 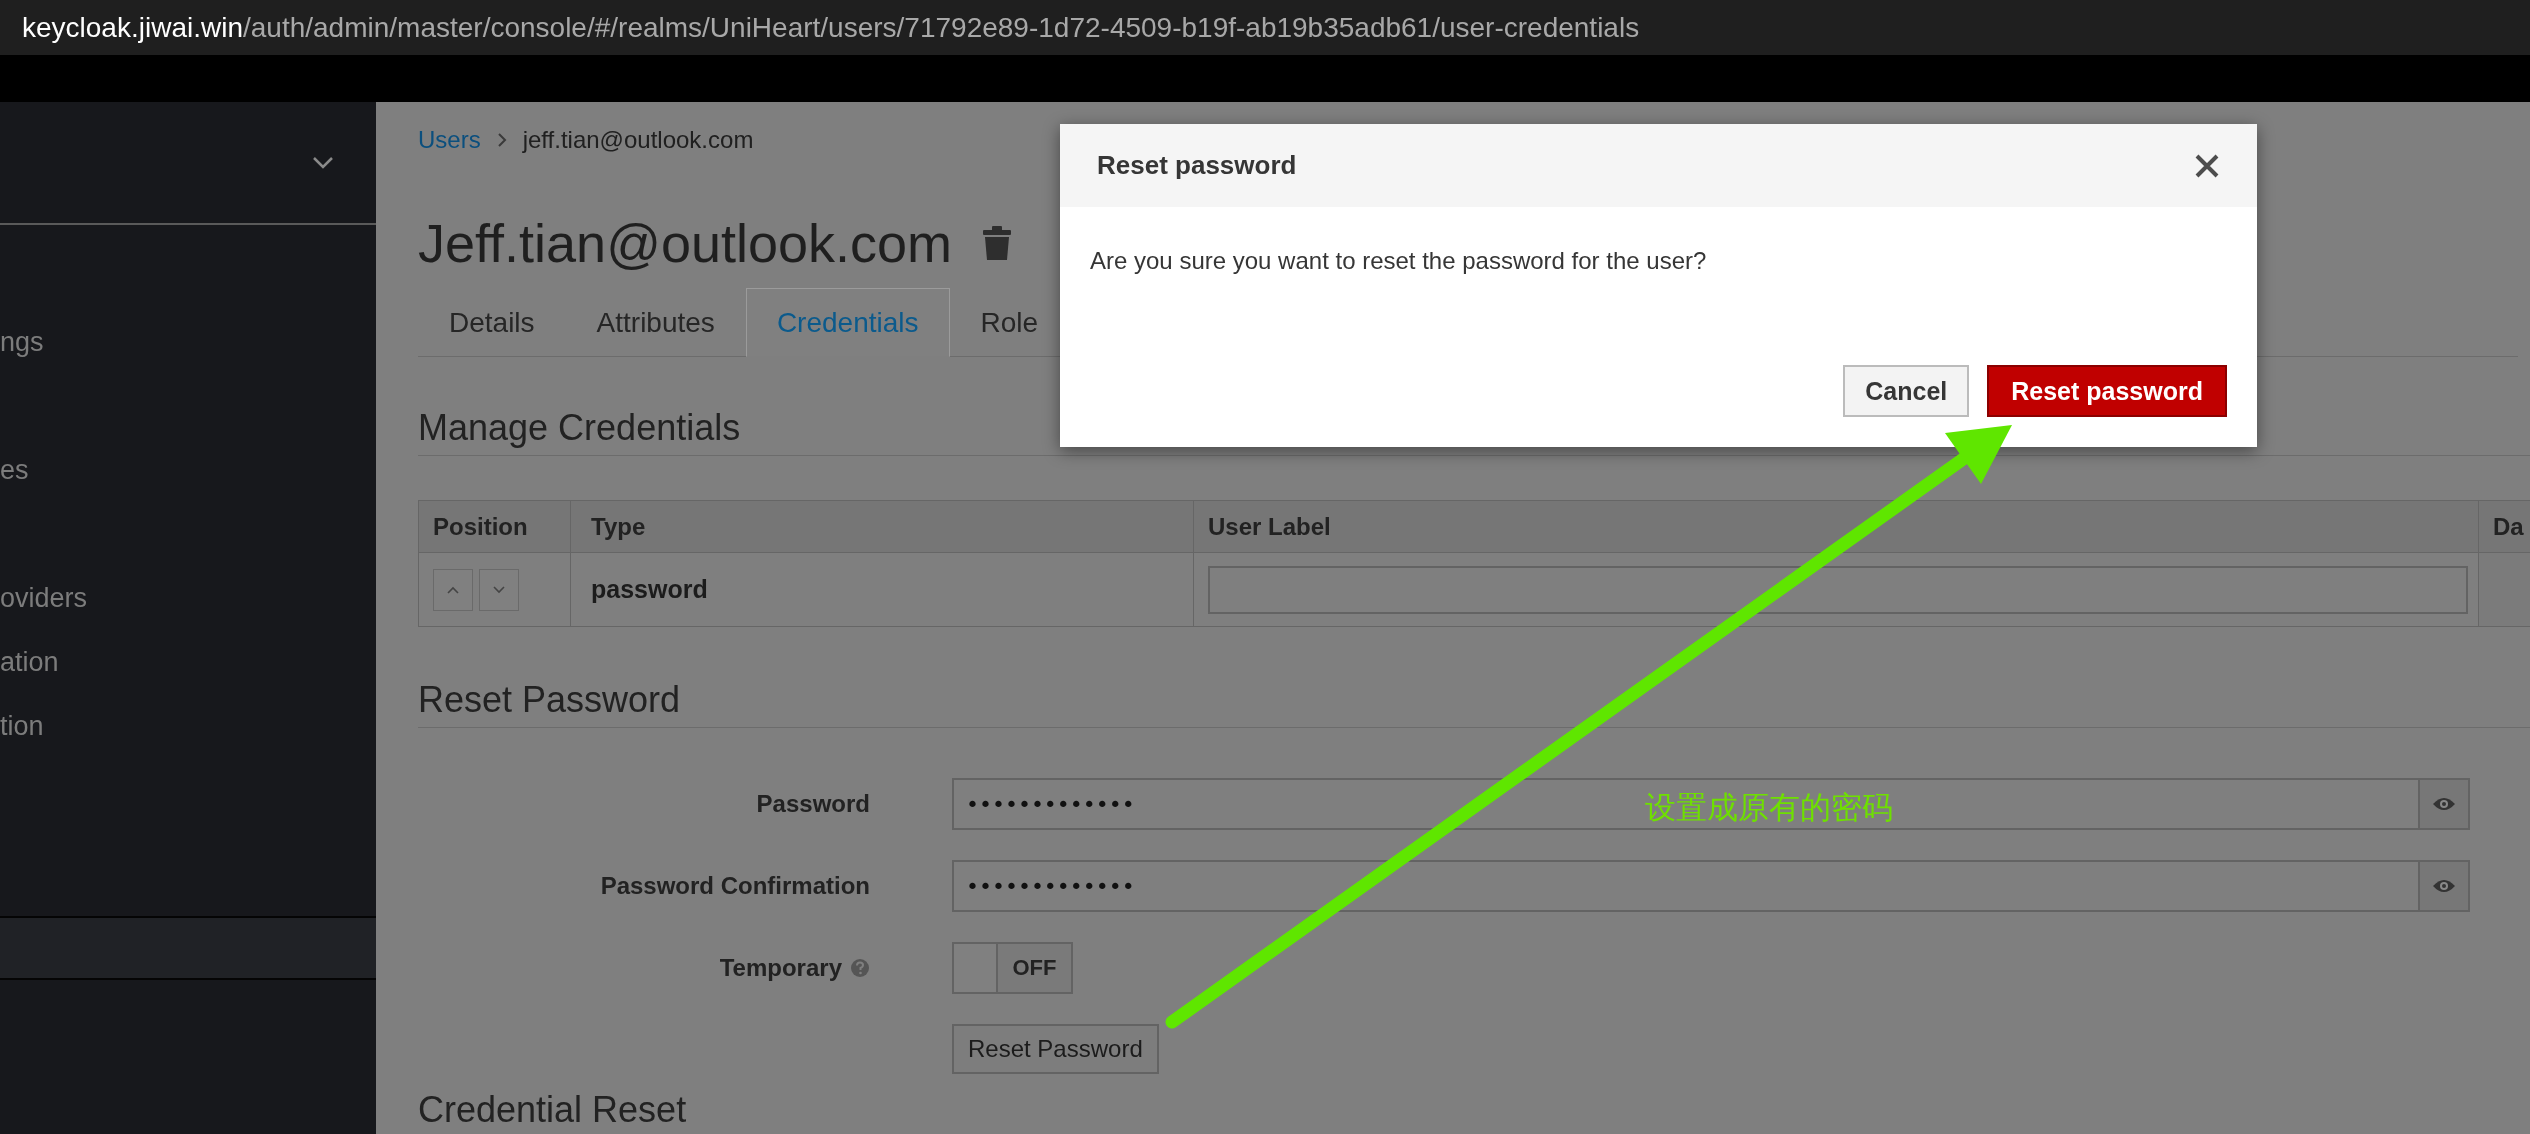 I want to click on field-label: Temporary, so click(x=780, y=968).